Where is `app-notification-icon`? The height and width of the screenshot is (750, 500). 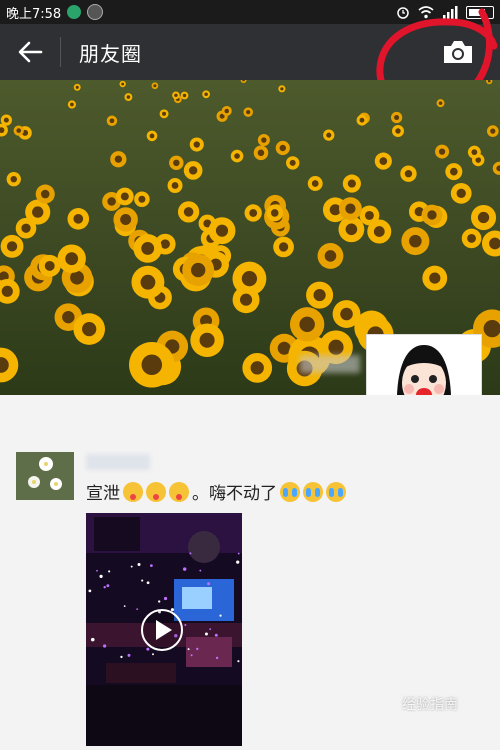
app-notification-icon is located at coordinates (74, 12).